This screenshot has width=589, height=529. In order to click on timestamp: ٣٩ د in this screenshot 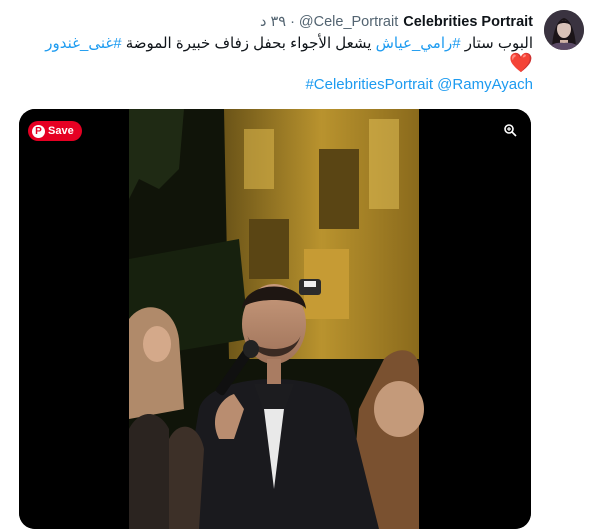, I will do `click(273, 22)`.